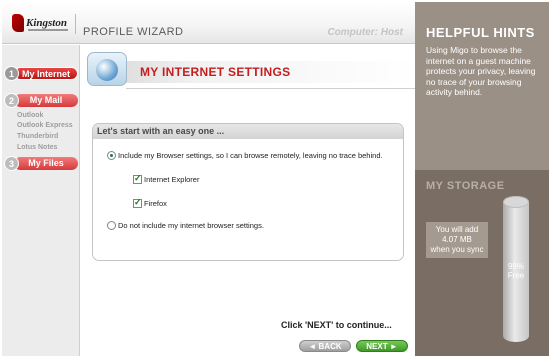  Describe the element at coordinates (171, 179) in the screenshot. I see `internet-explorer-label: Internet Explorer` at that location.